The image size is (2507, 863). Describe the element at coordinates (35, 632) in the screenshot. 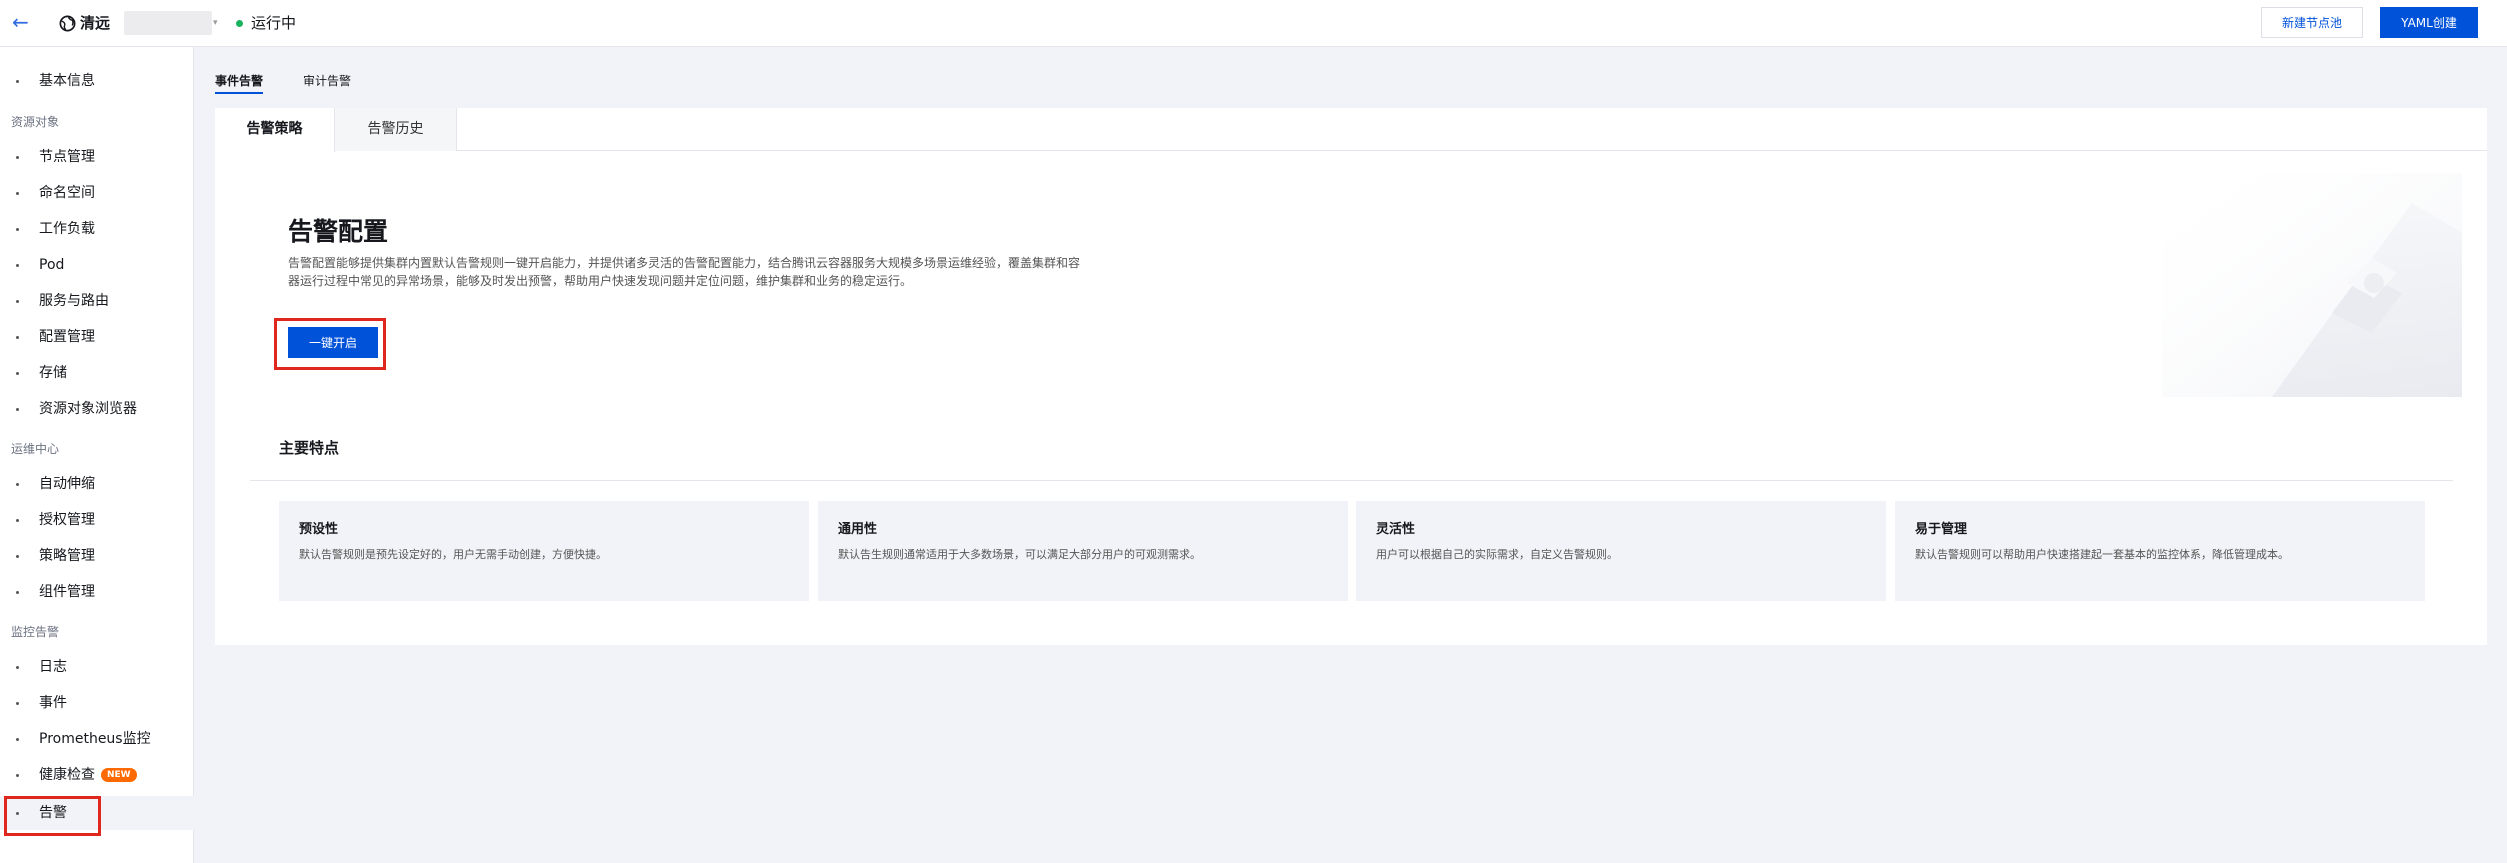

I see `sidebar-group-monitoring: 监控告警` at that location.